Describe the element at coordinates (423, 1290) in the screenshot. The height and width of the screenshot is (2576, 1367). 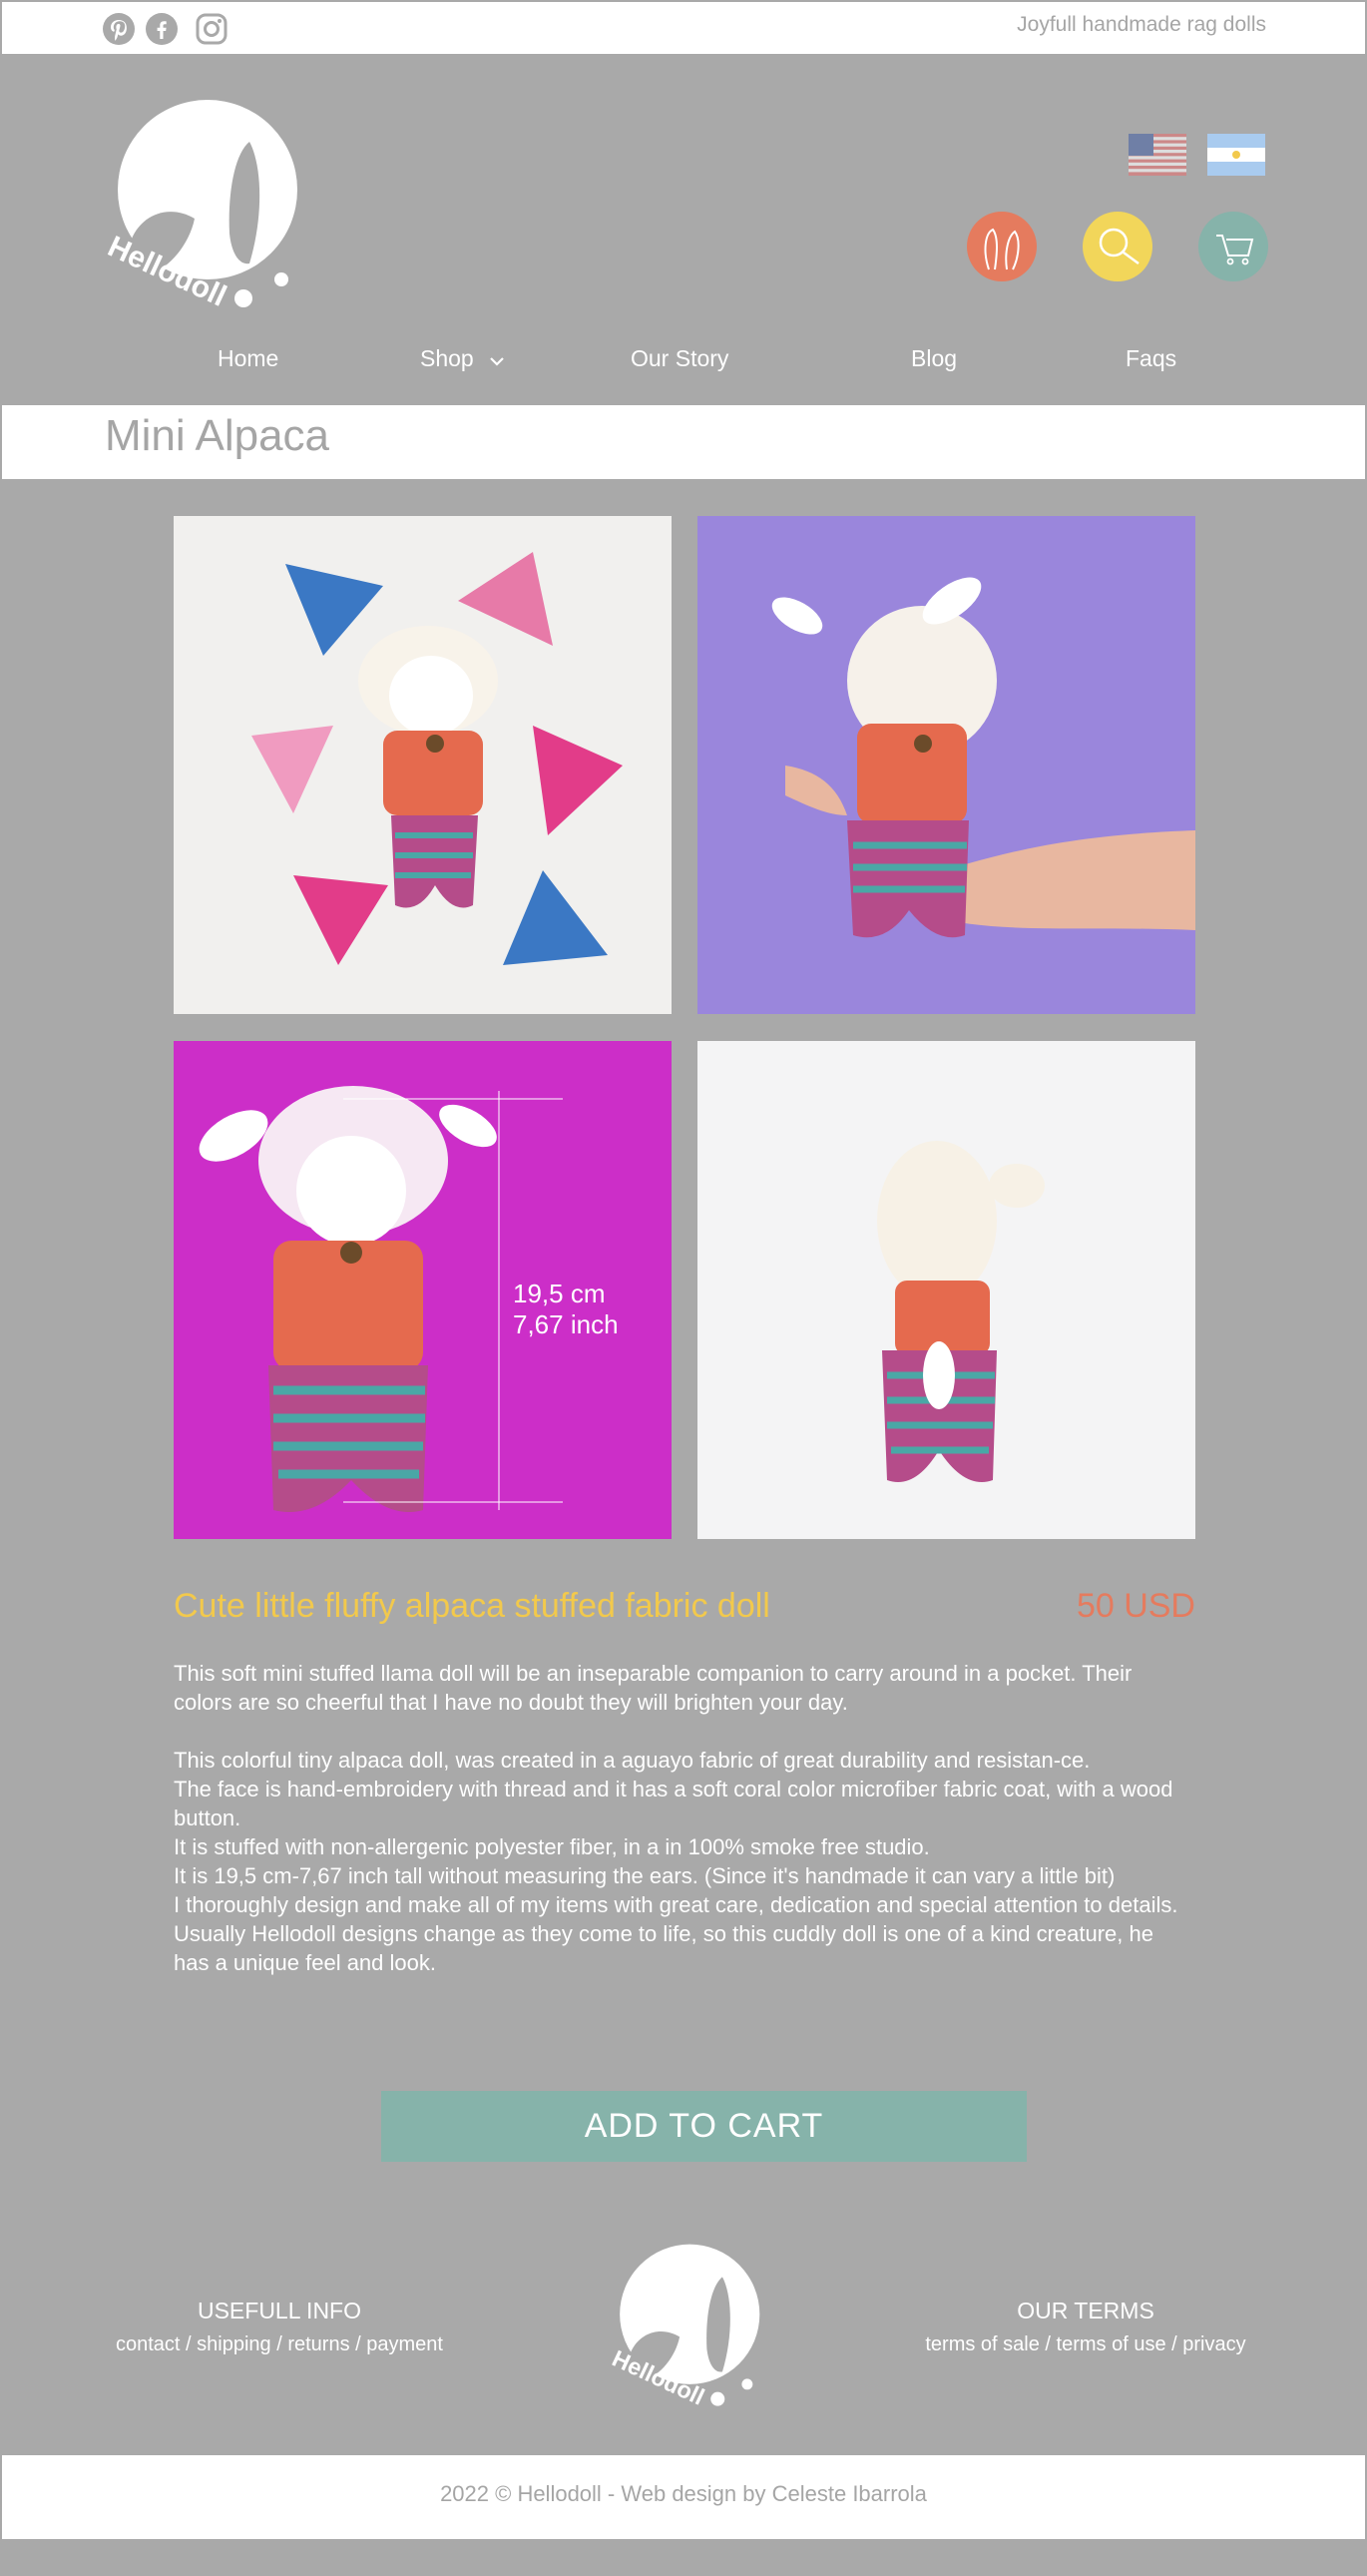
I see `product-photo-3: 19,5 cm 7,67 inch` at that location.